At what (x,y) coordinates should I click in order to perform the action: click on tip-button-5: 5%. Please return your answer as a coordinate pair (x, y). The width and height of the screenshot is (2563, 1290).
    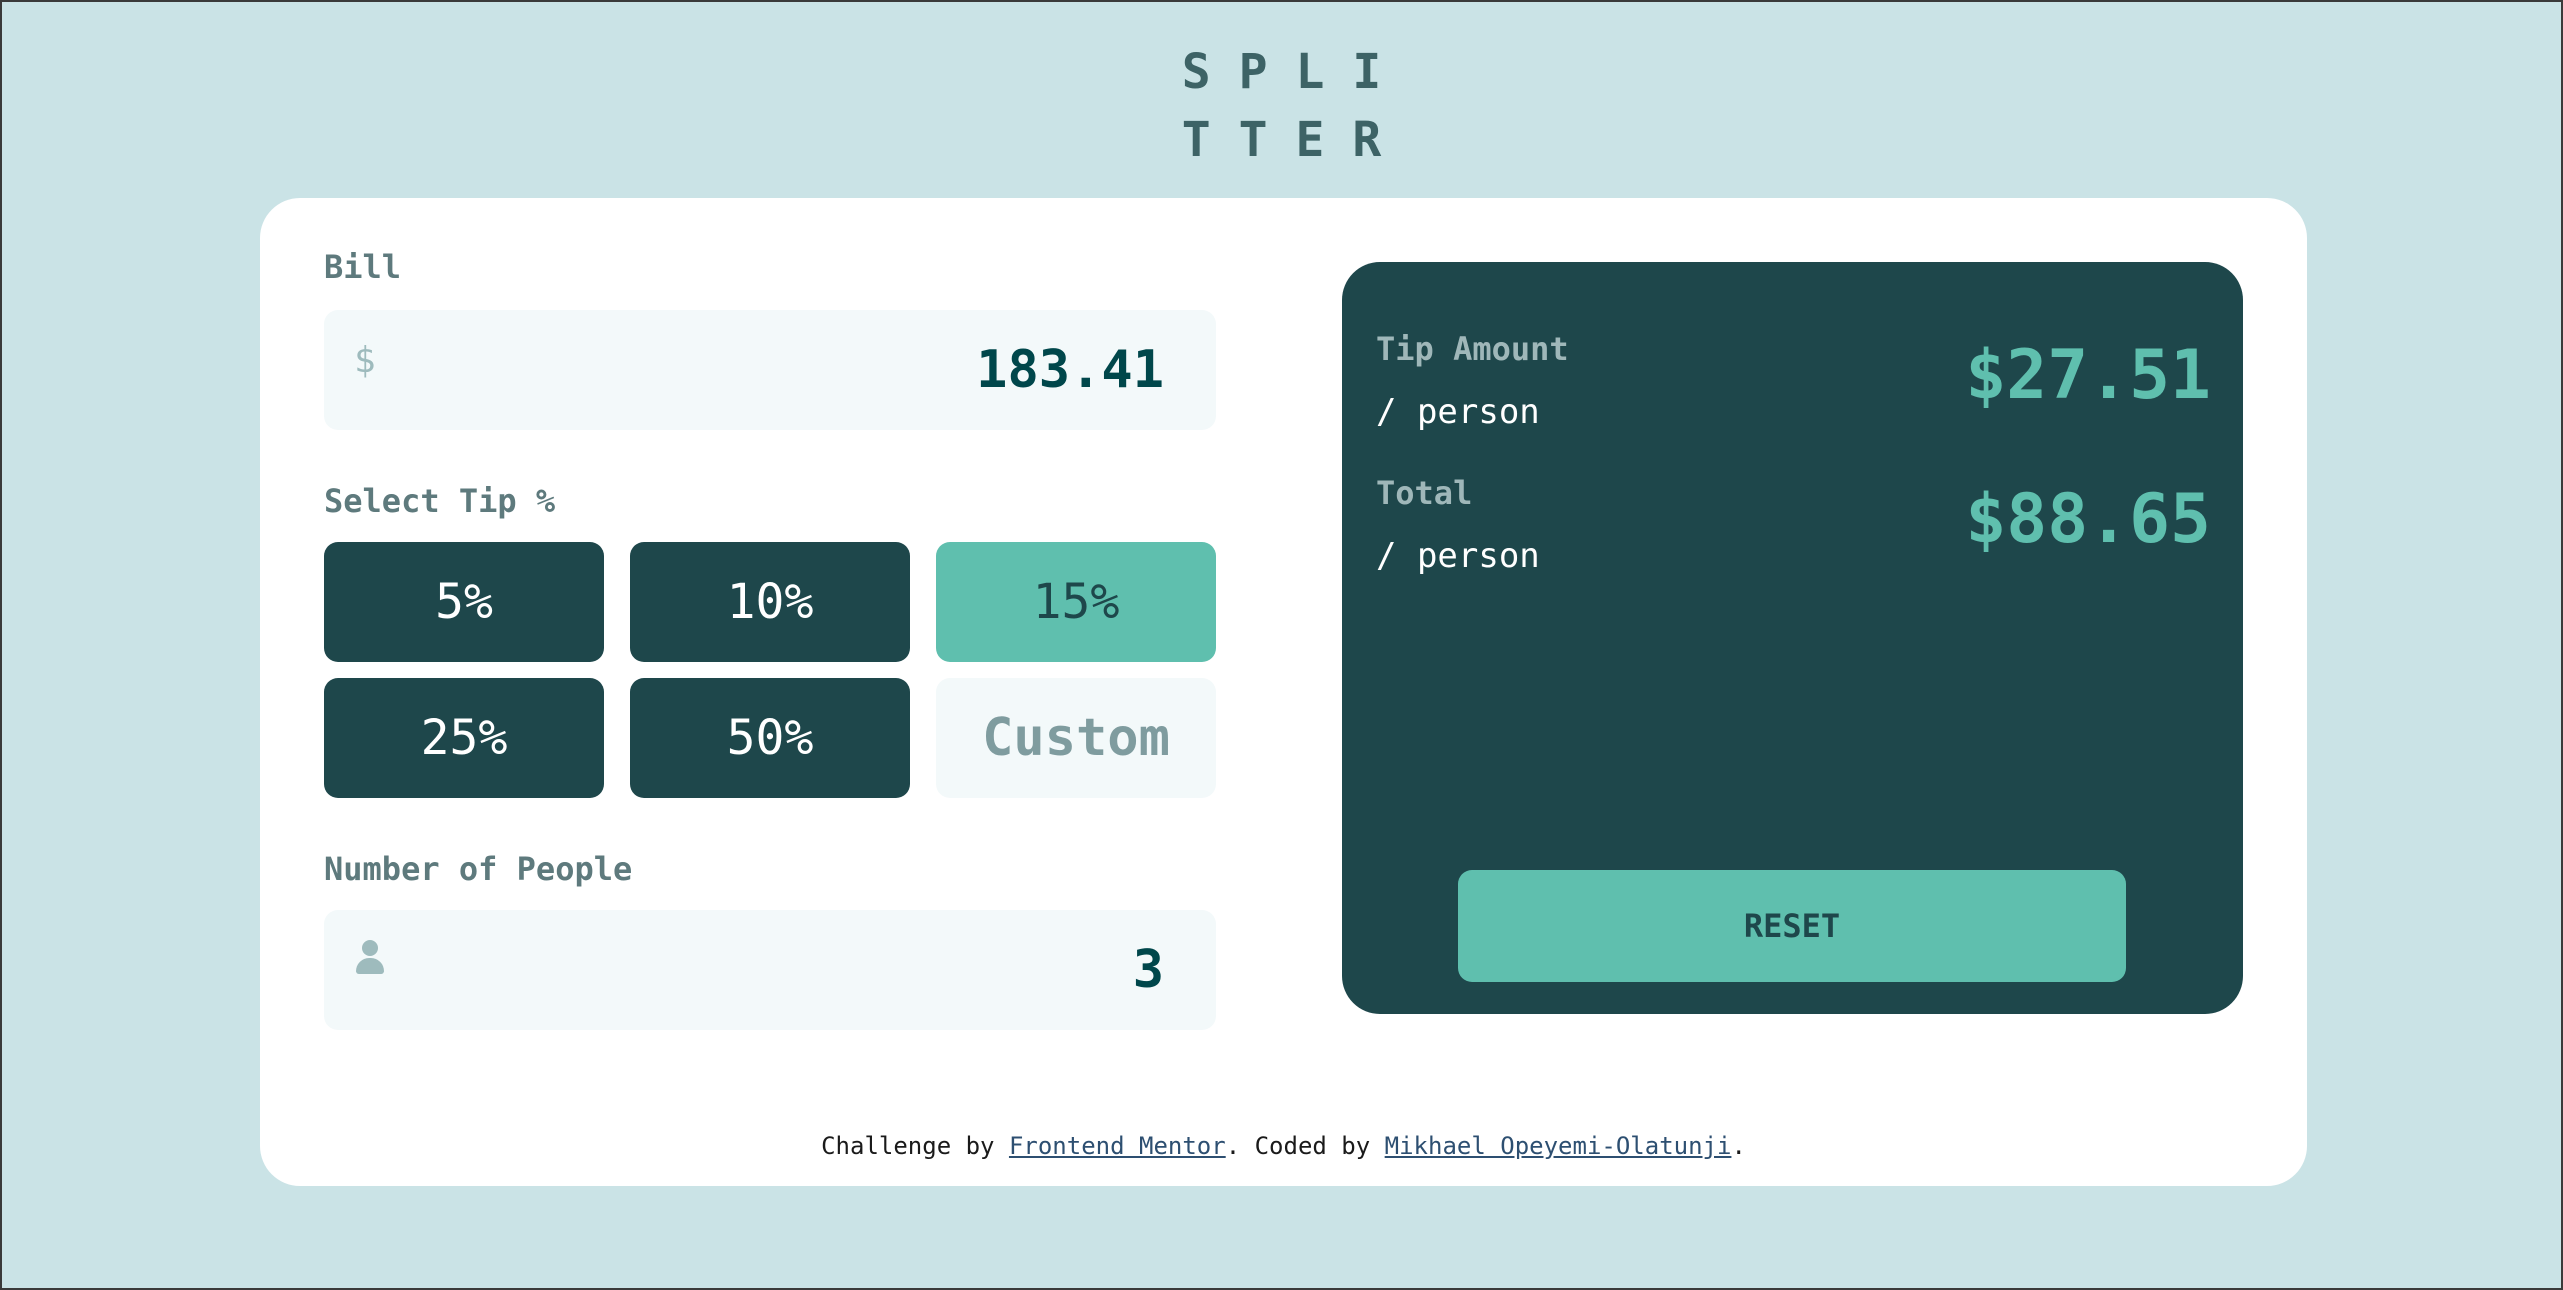
    Looking at the image, I should click on (464, 602).